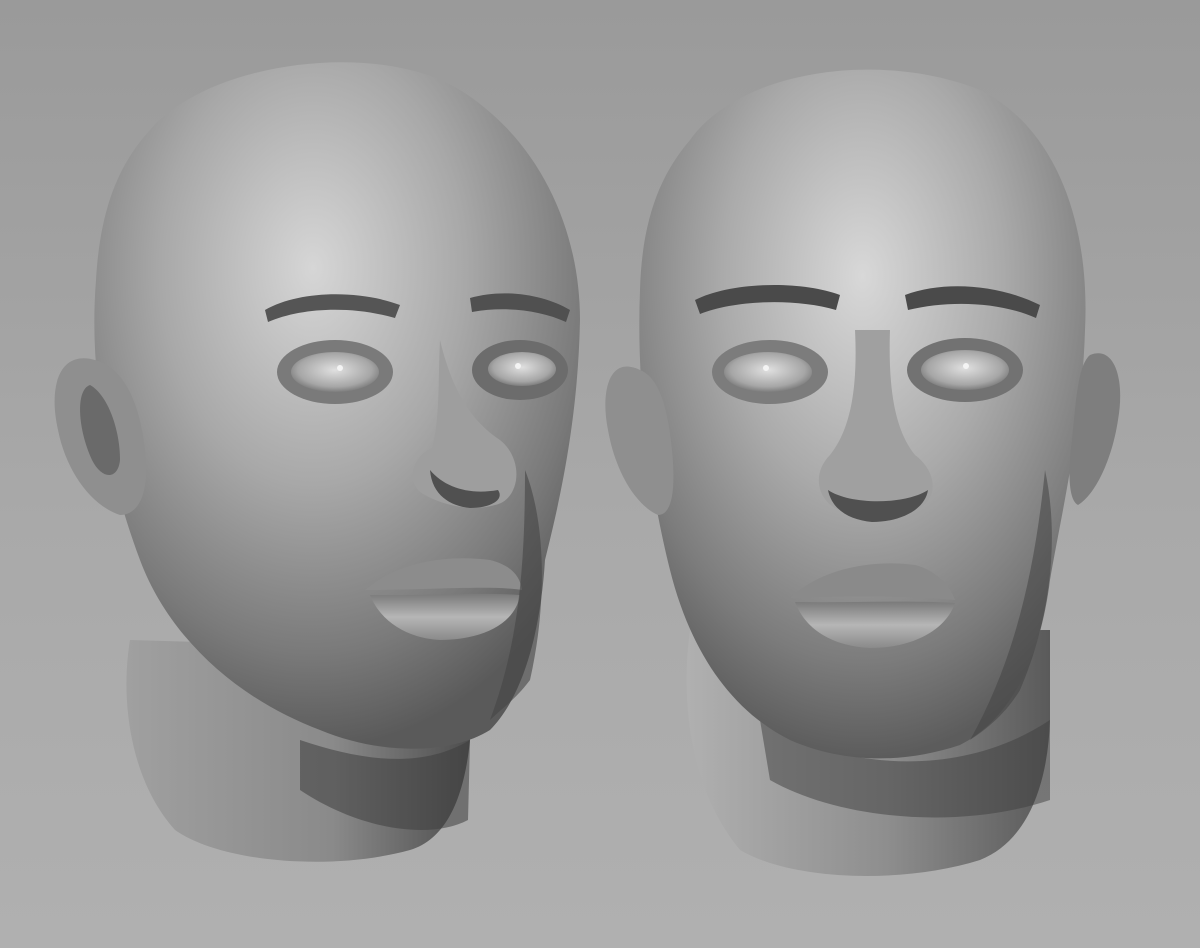 Image resolution: width=1200 pixels, height=948 pixels. What do you see at coordinates (966, 366) in the screenshot?
I see `right-eye-2-glint` at bounding box center [966, 366].